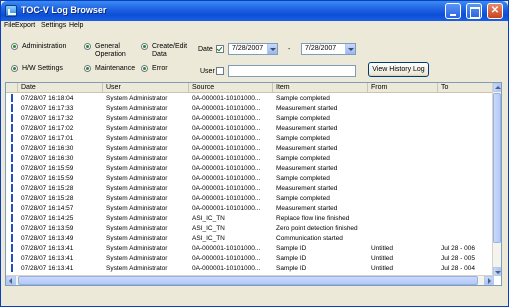 This screenshot has height=307, width=509. I want to click on header-icon-col, so click(12, 88).